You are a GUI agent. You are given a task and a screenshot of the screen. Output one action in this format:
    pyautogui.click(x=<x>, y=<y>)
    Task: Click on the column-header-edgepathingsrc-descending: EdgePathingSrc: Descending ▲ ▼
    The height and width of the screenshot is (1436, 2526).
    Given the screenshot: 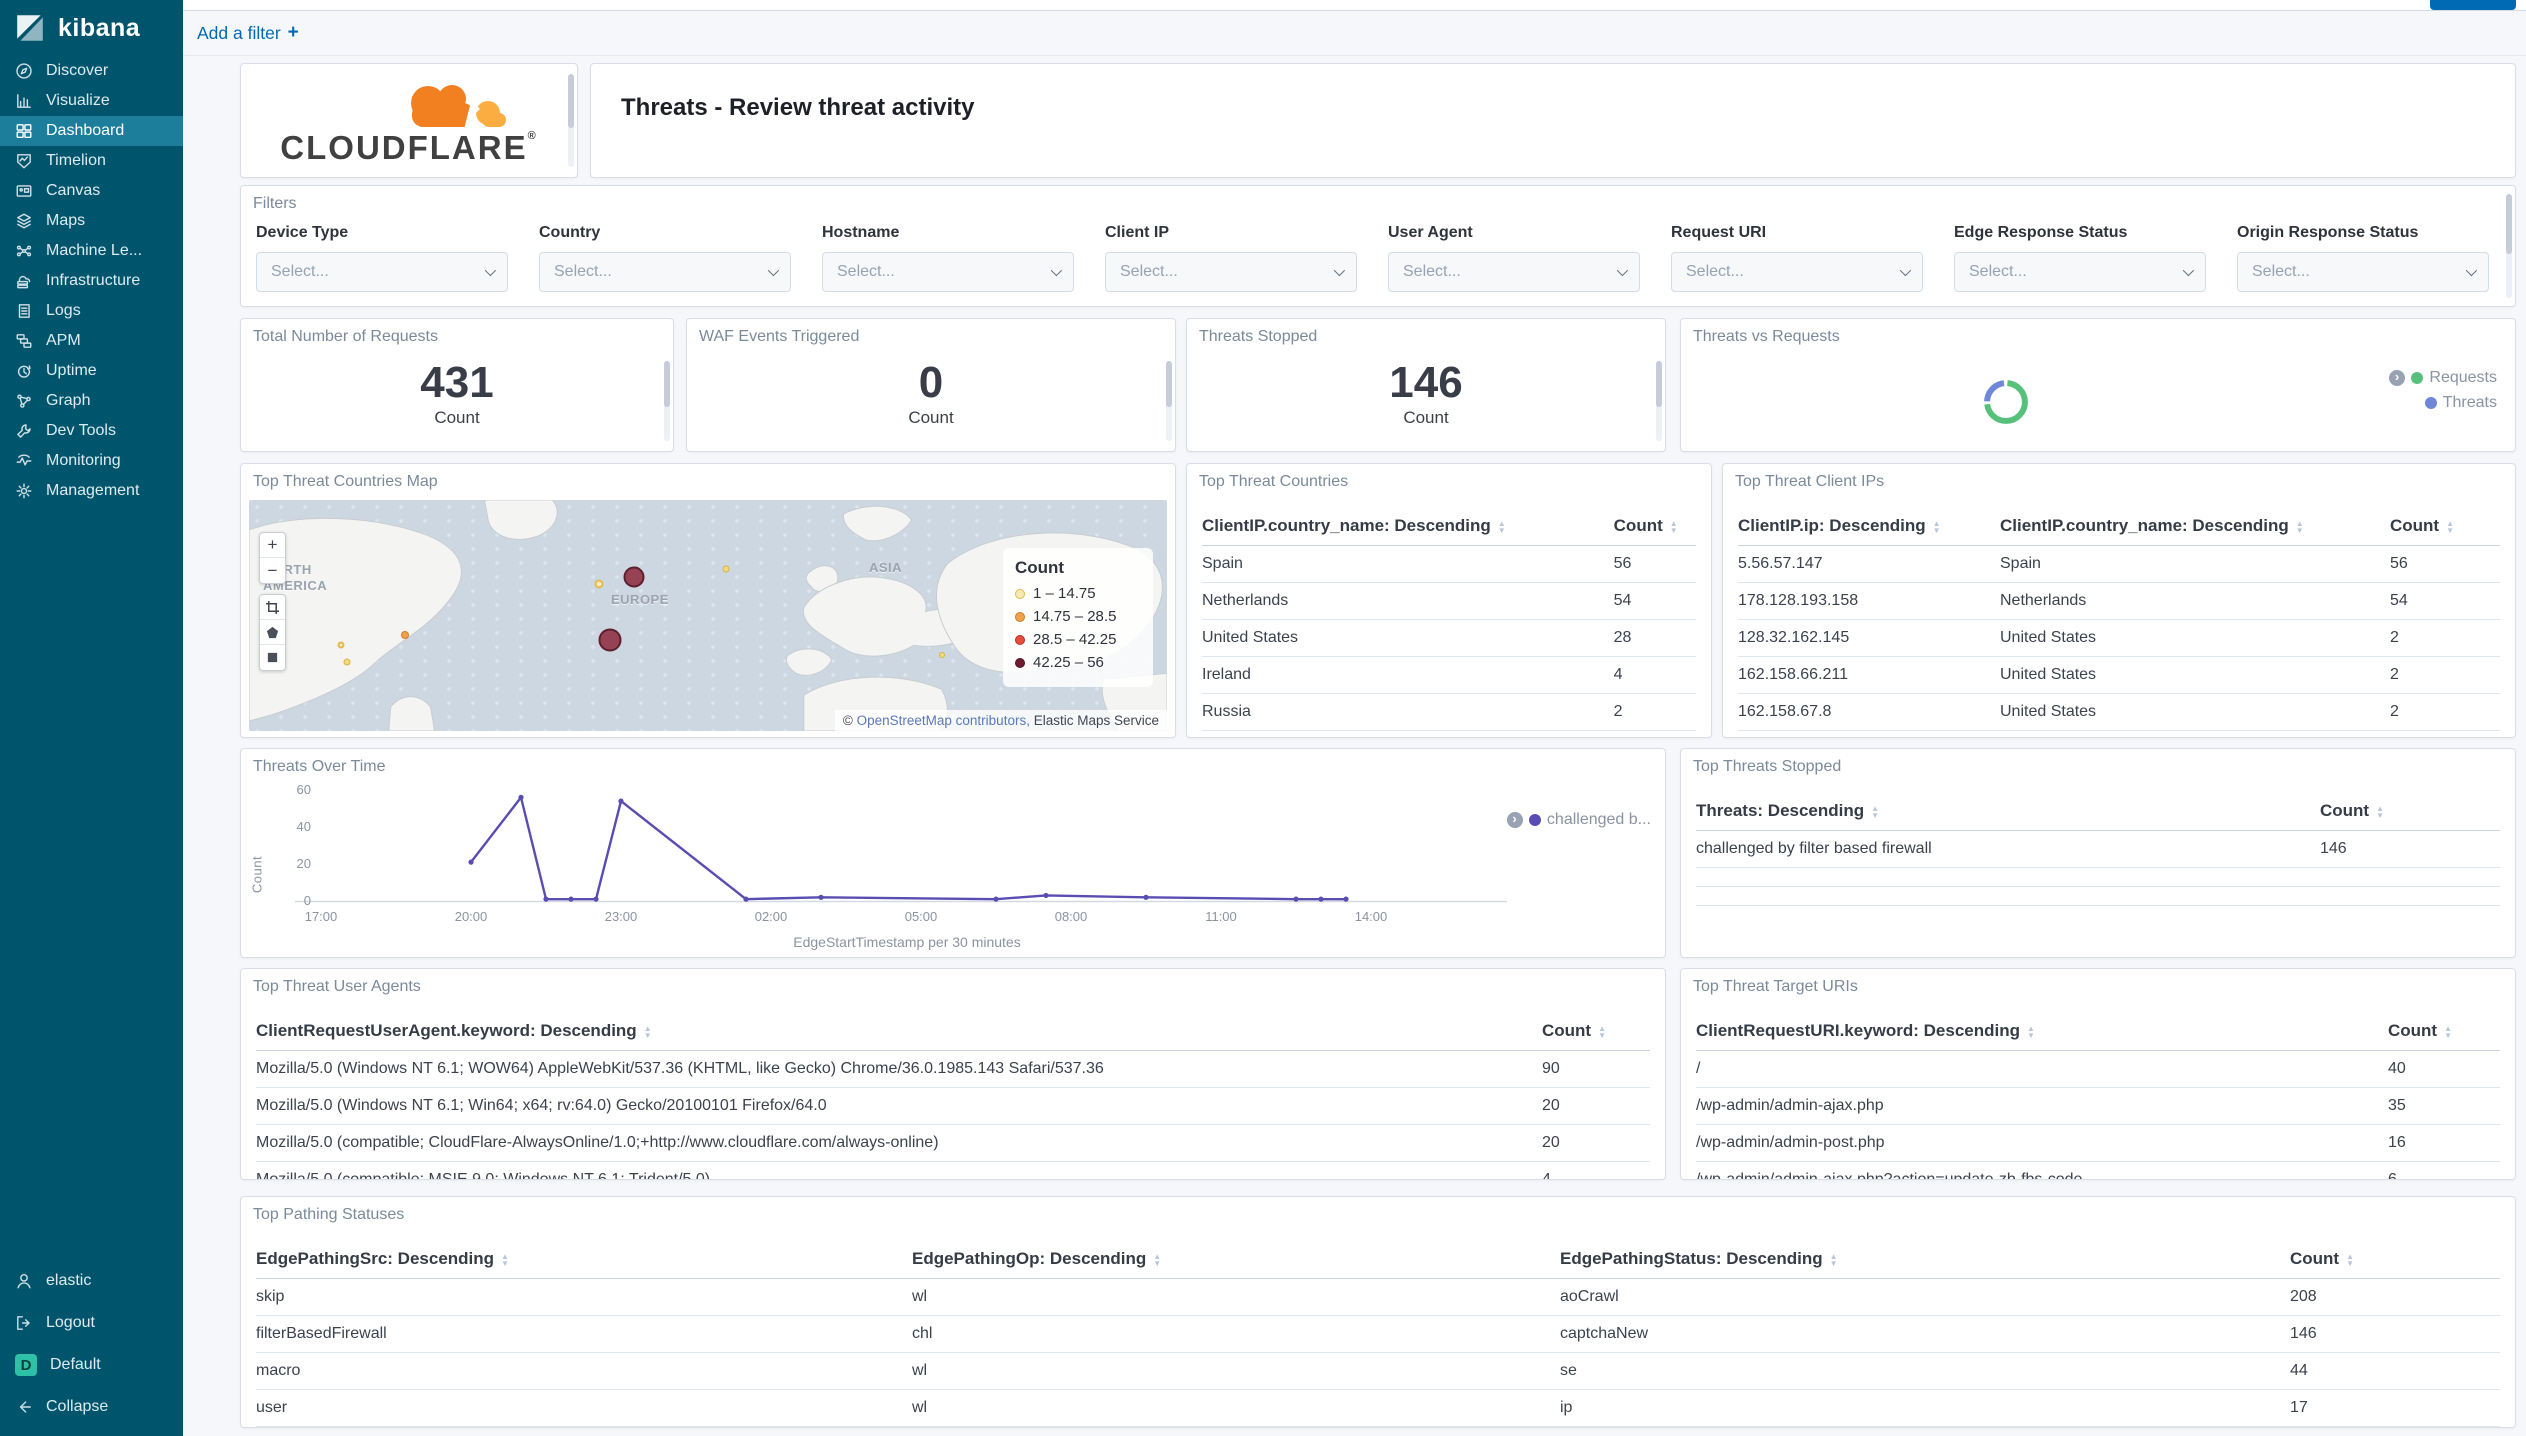 What is the action you would take?
    pyautogui.click(x=584, y=1259)
    